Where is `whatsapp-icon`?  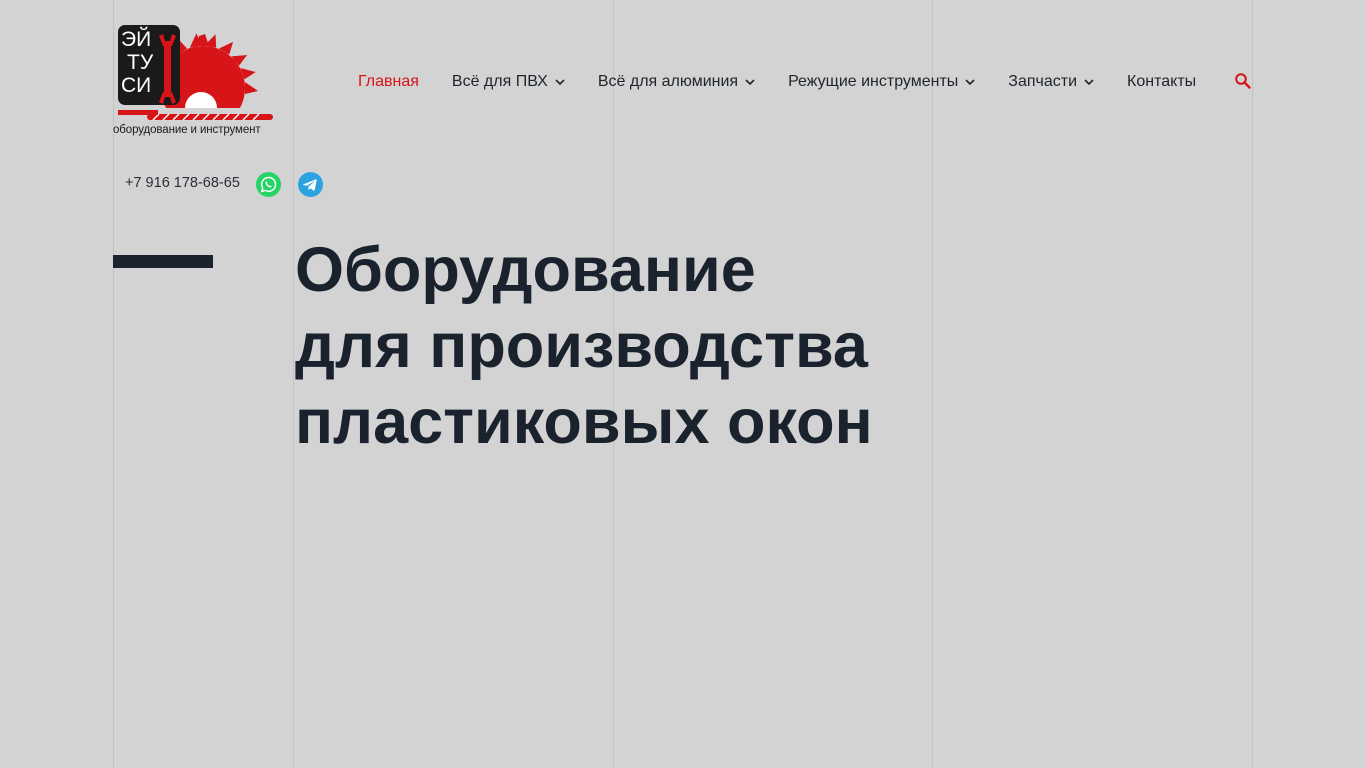 whatsapp-icon is located at coordinates (268, 184).